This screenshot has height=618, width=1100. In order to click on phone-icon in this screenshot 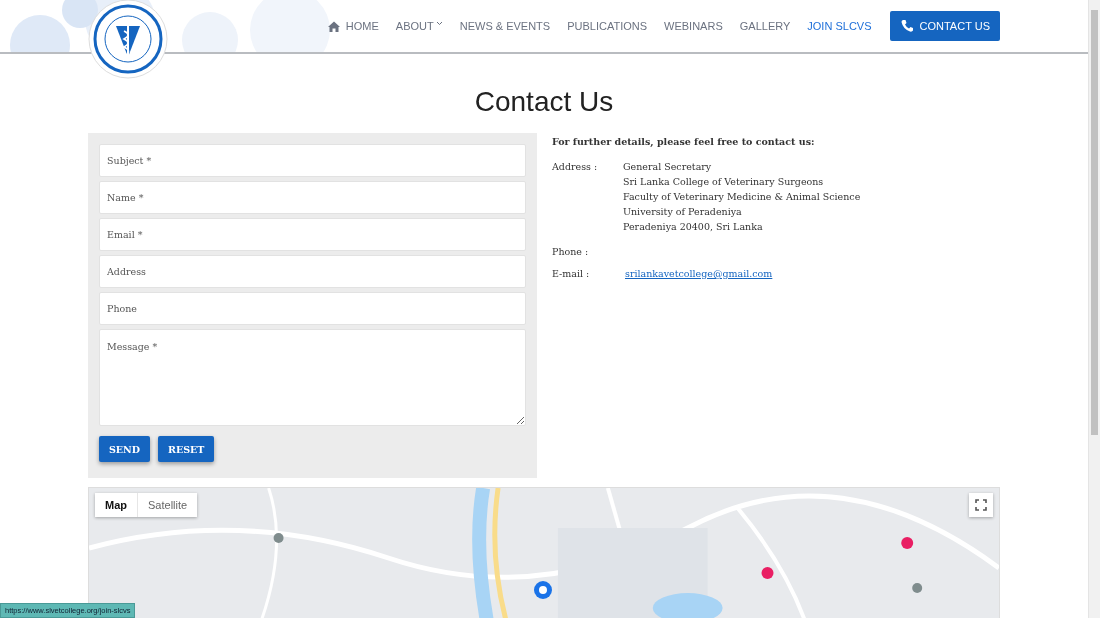, I will do `click(906, 26)`.